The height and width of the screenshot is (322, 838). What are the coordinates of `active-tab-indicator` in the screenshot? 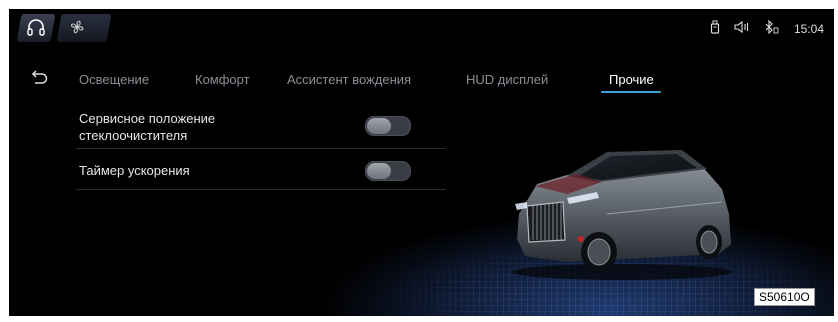 It's located at (631, 92).